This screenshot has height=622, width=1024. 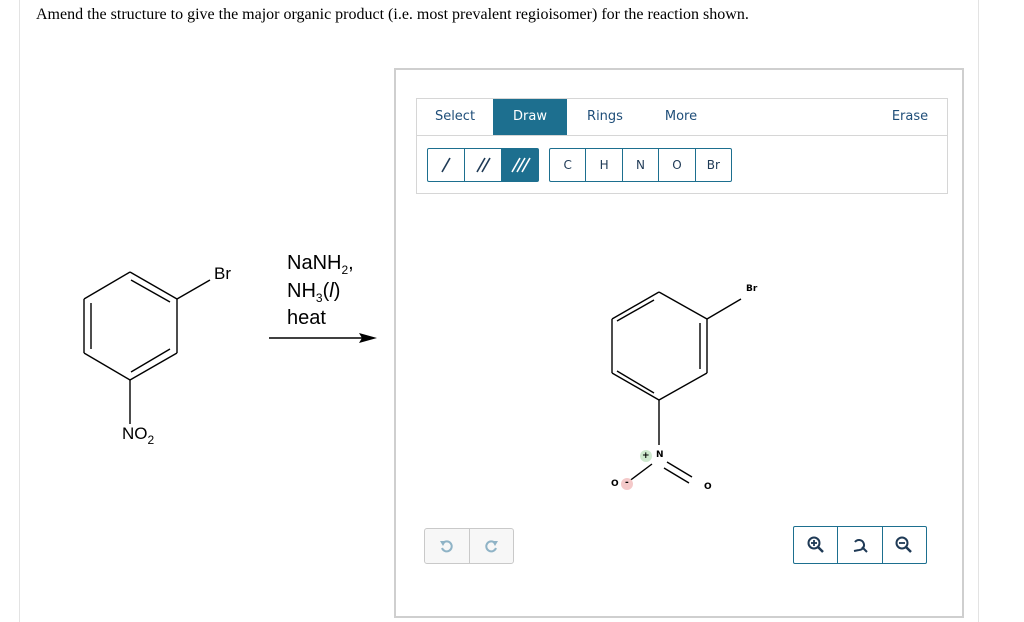 I want to click on product-o-right-label: O, so click(x=708, y=487).